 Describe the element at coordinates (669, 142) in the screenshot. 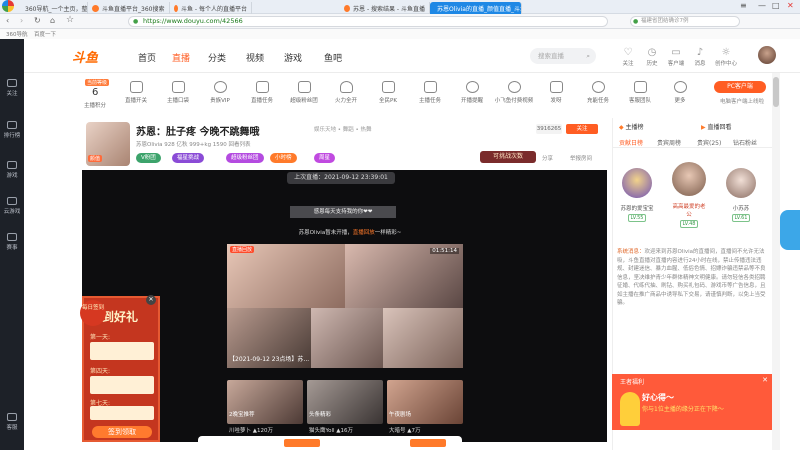

I see `tab-vip-week: 贵宾周榜` at that location.